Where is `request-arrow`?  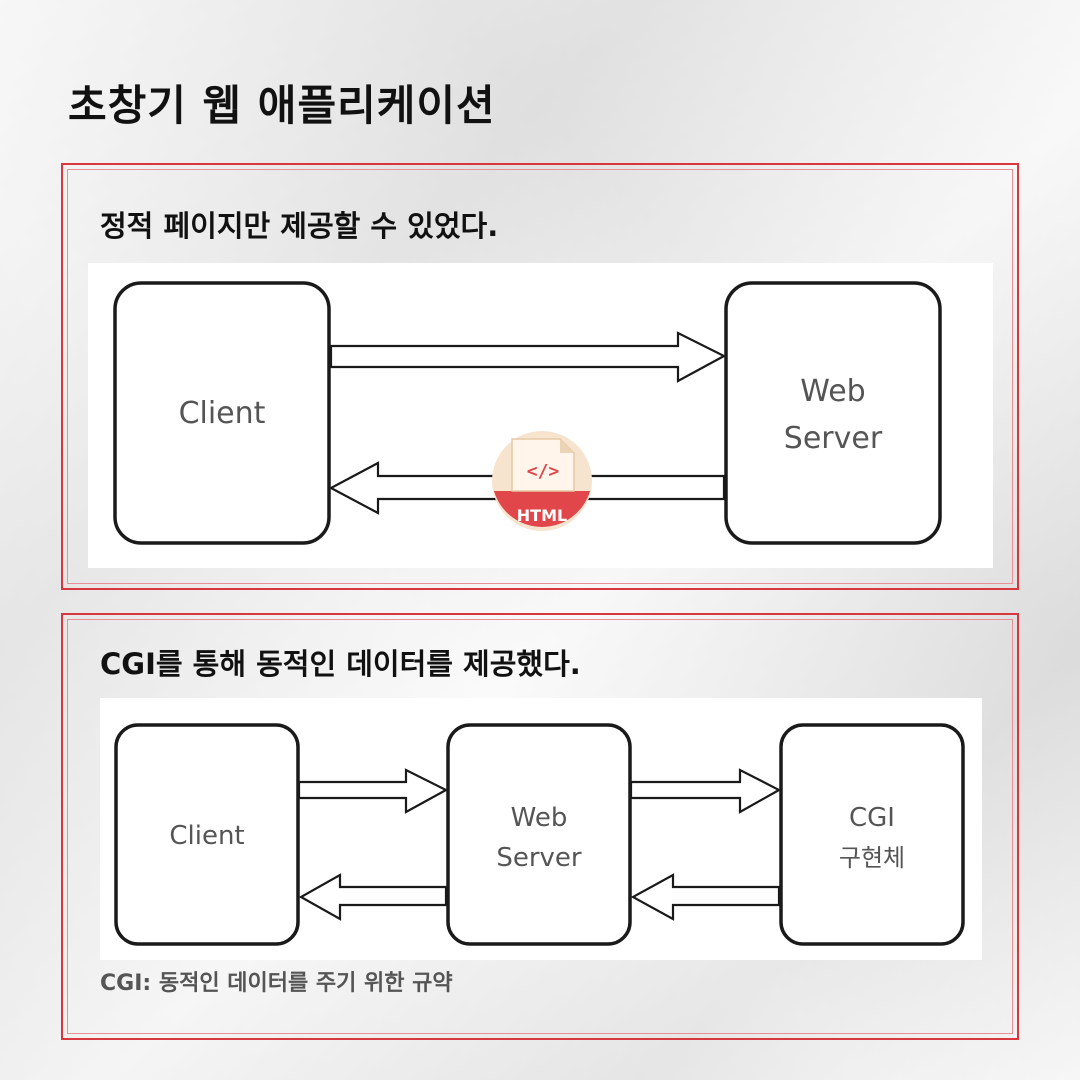 request-arrow is located at coordinates (528, 357).